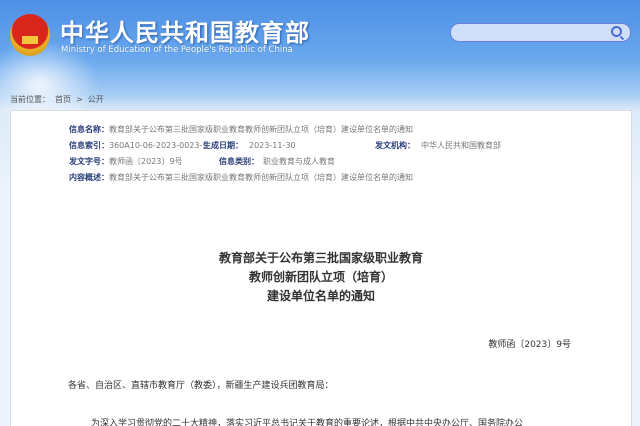  What do you see at coordinates (63, 99) in the screenshot?
I see `breadcrumb-home: 首页` at bounding box center [63, 99].